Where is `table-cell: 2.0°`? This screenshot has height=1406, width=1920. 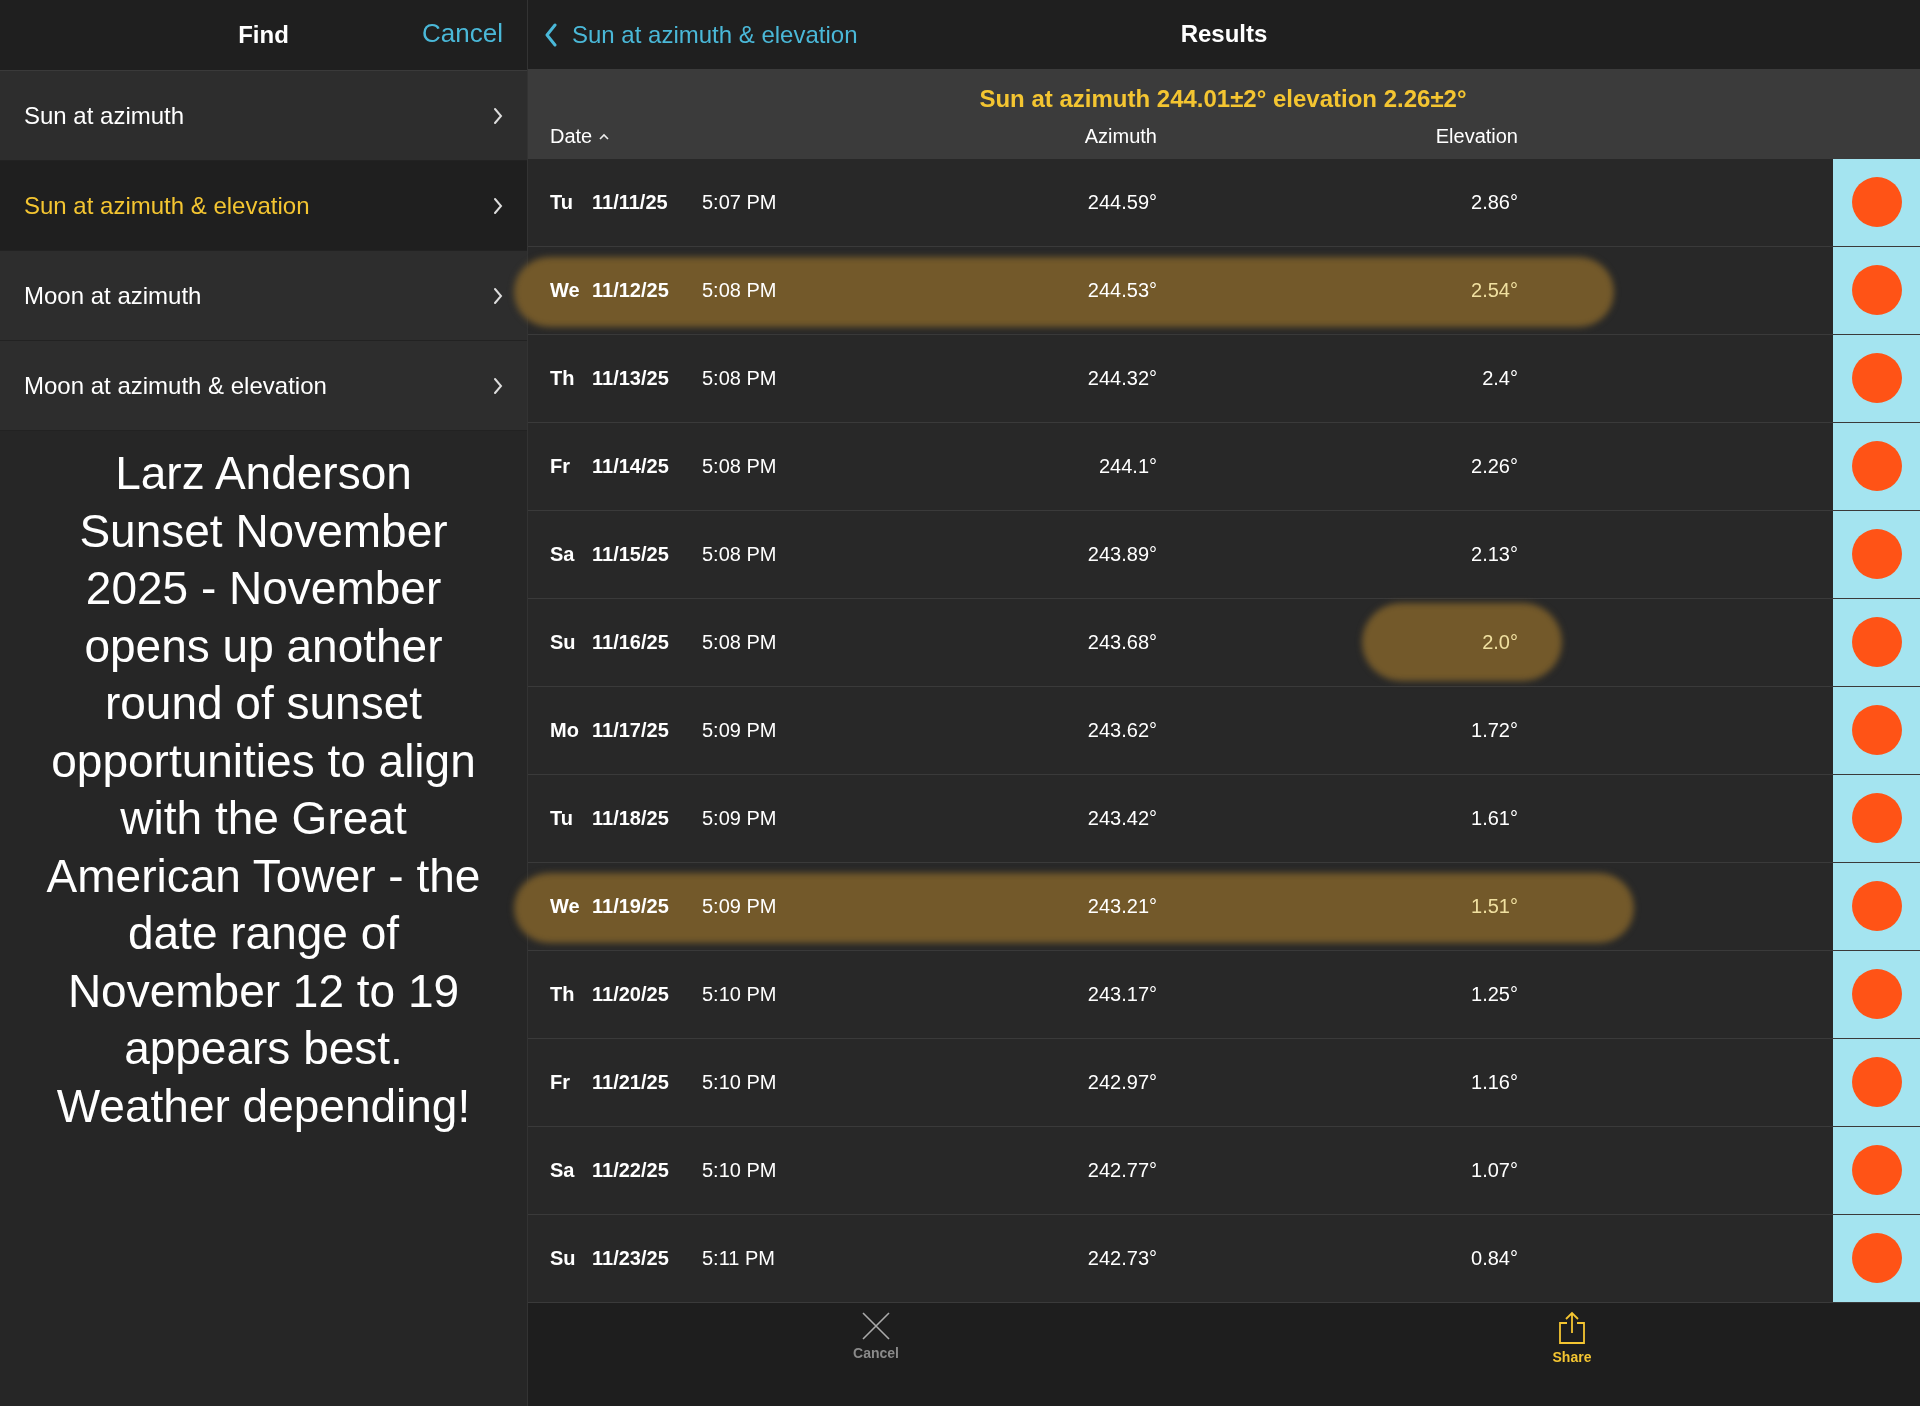 table-cell: 2.0° is located at coordinates (1500, 642).